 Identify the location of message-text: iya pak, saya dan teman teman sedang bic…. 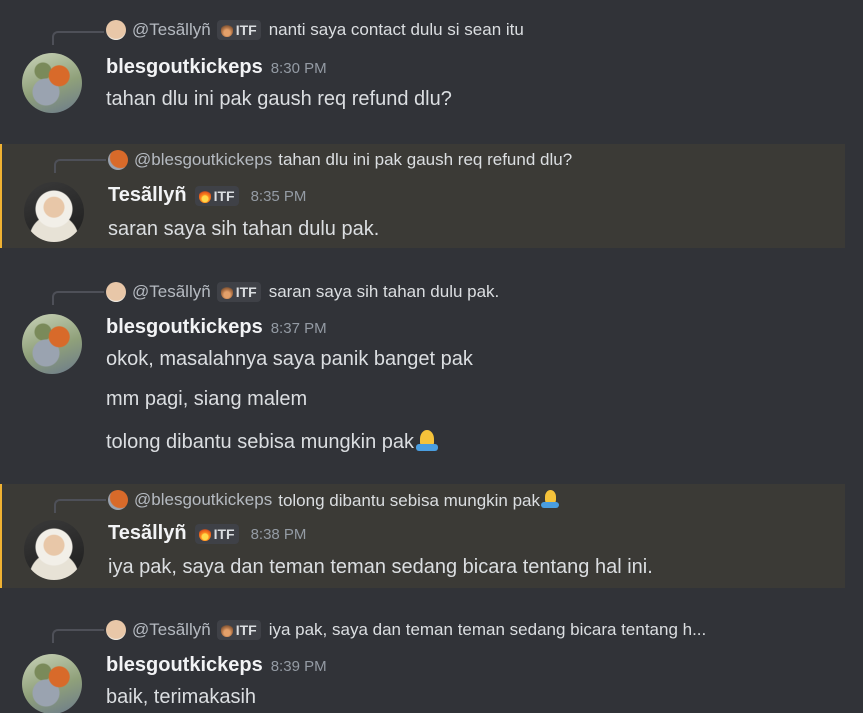
(380, 567).